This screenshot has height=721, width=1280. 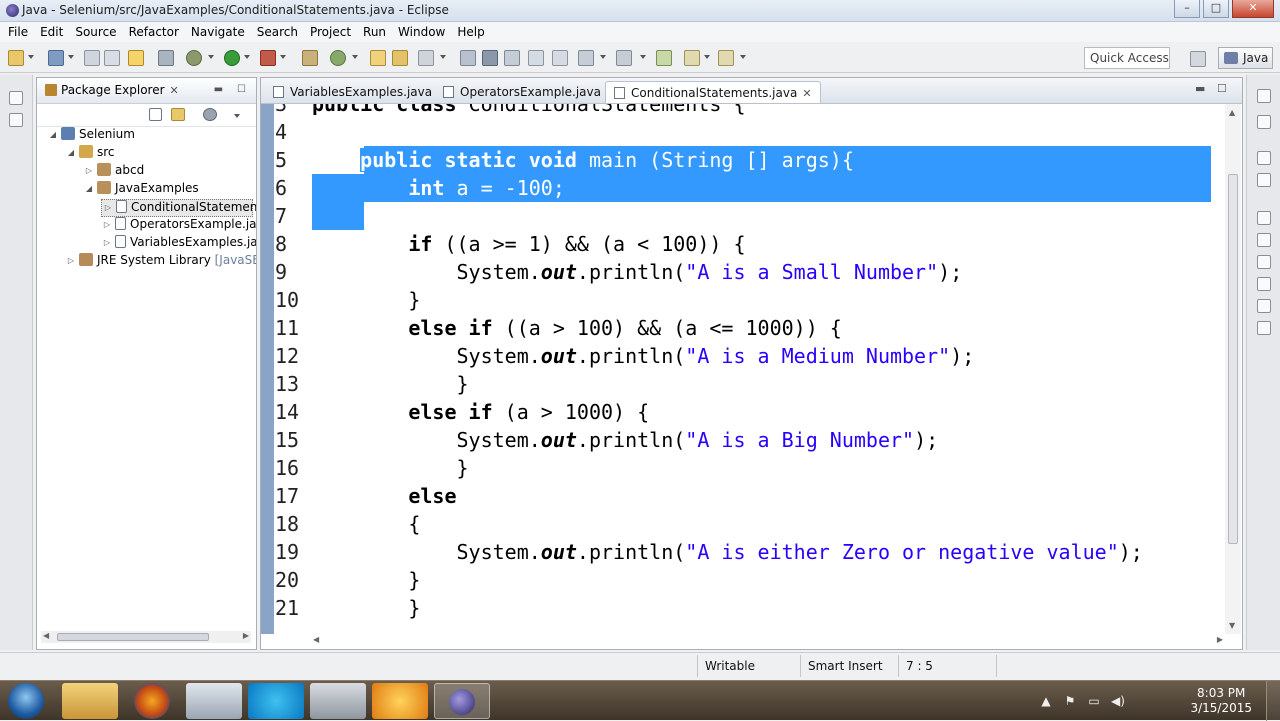 What do you see at coordinates (462, 701) in the screenshot?
I see `eclipse-taskbar-icon` at bounding box center [462, 701].